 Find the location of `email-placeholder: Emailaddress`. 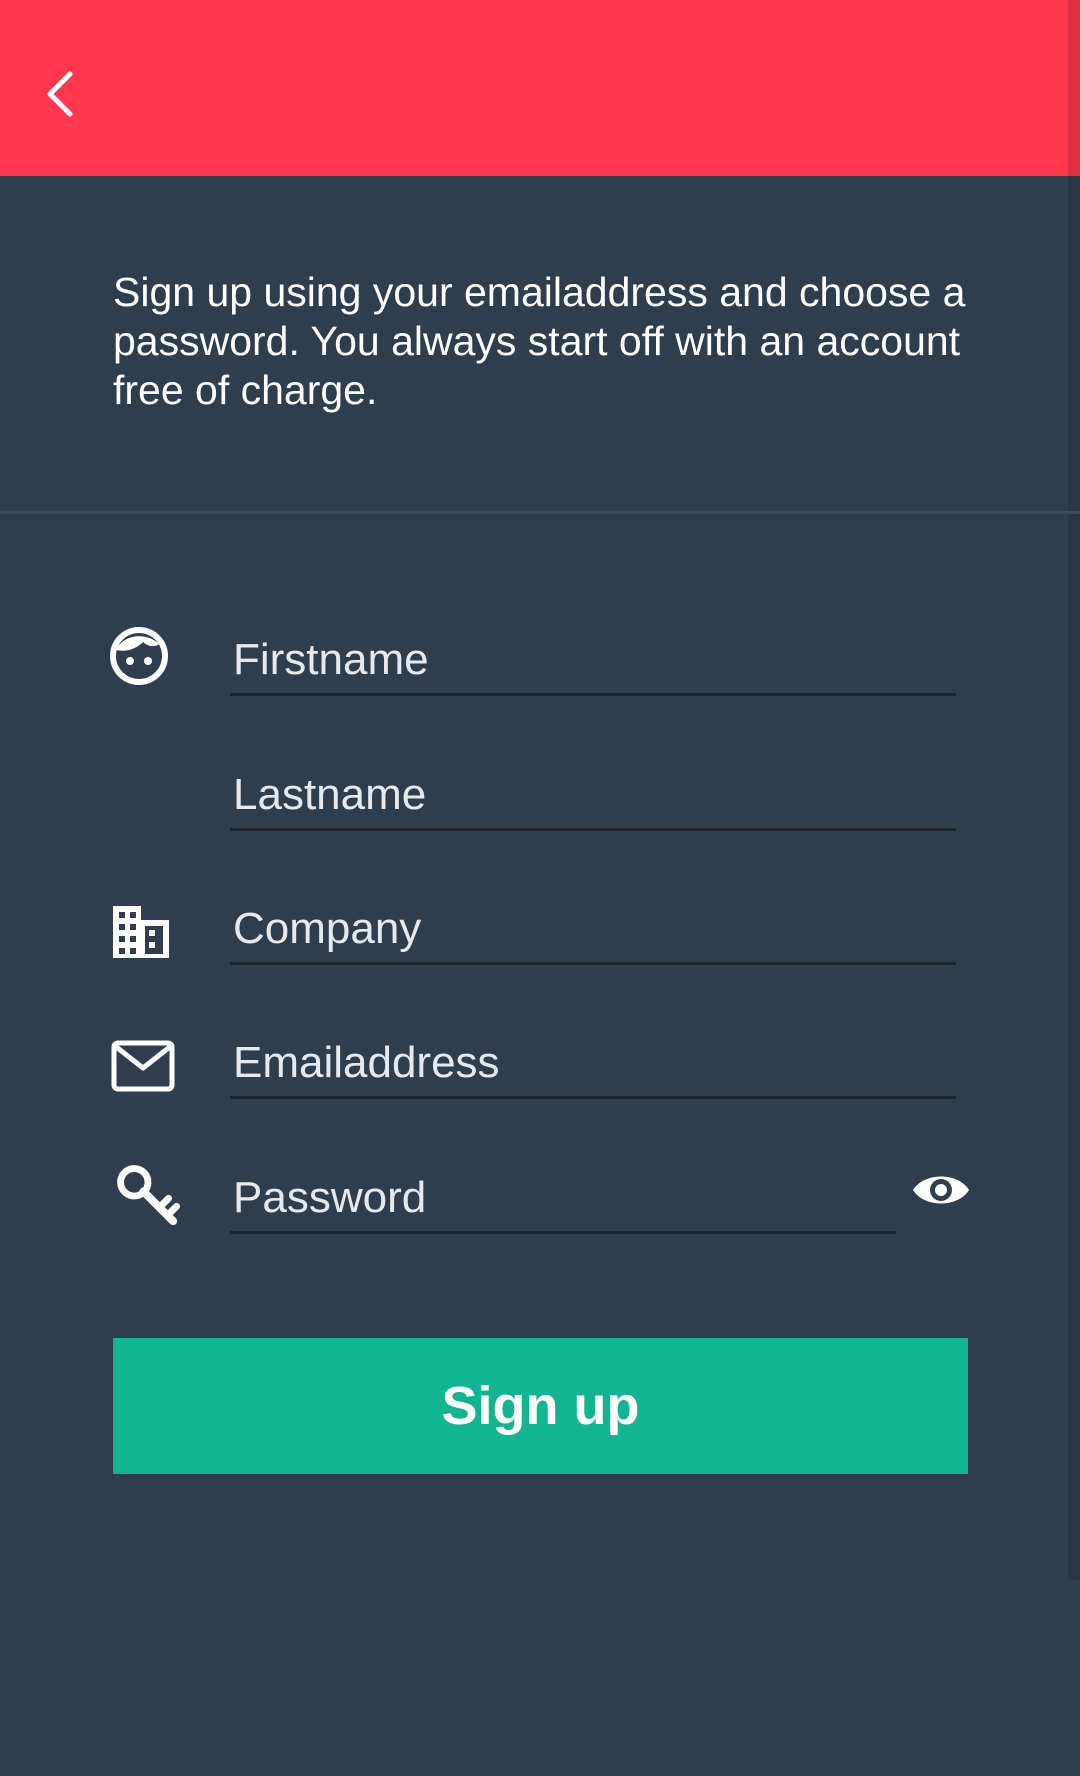

email-placeholder: Emailaddress is located at coordinates (366, 1062).